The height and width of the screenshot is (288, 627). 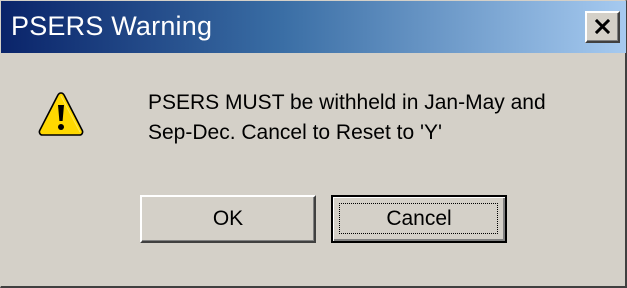 I want to click on ok-button: OK, so click(x=228, y=219).